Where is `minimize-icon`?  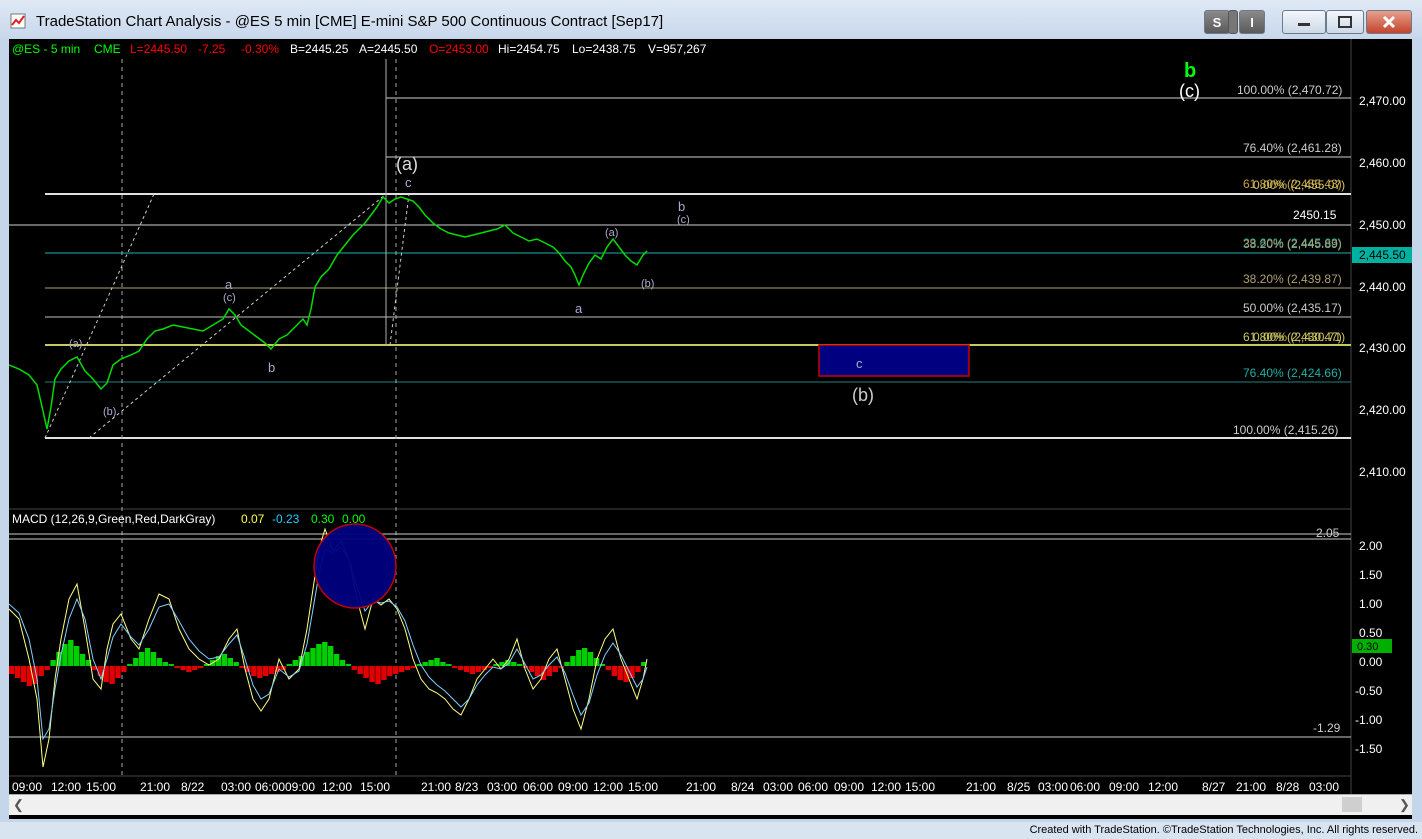
minimize-icon is located at coordinates (1304, 24).